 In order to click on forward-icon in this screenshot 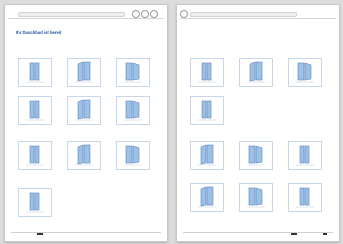, I will do `click(145, 14)`.